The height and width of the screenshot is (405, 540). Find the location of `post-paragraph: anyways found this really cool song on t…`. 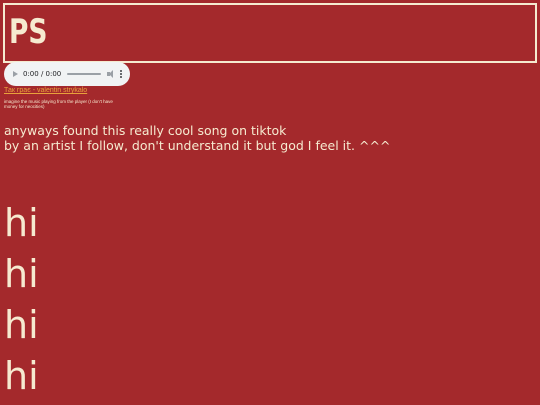

post-paragraph: anyways found this really cool song on t… is located at coordinates (197, 138).